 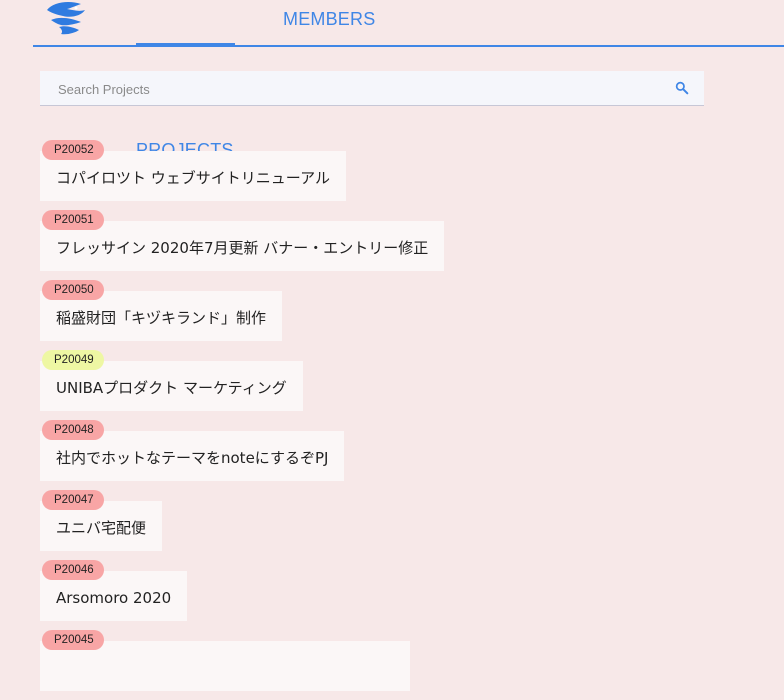 I want to click on project-id-badge: P20048, so click(x=73, y=430).